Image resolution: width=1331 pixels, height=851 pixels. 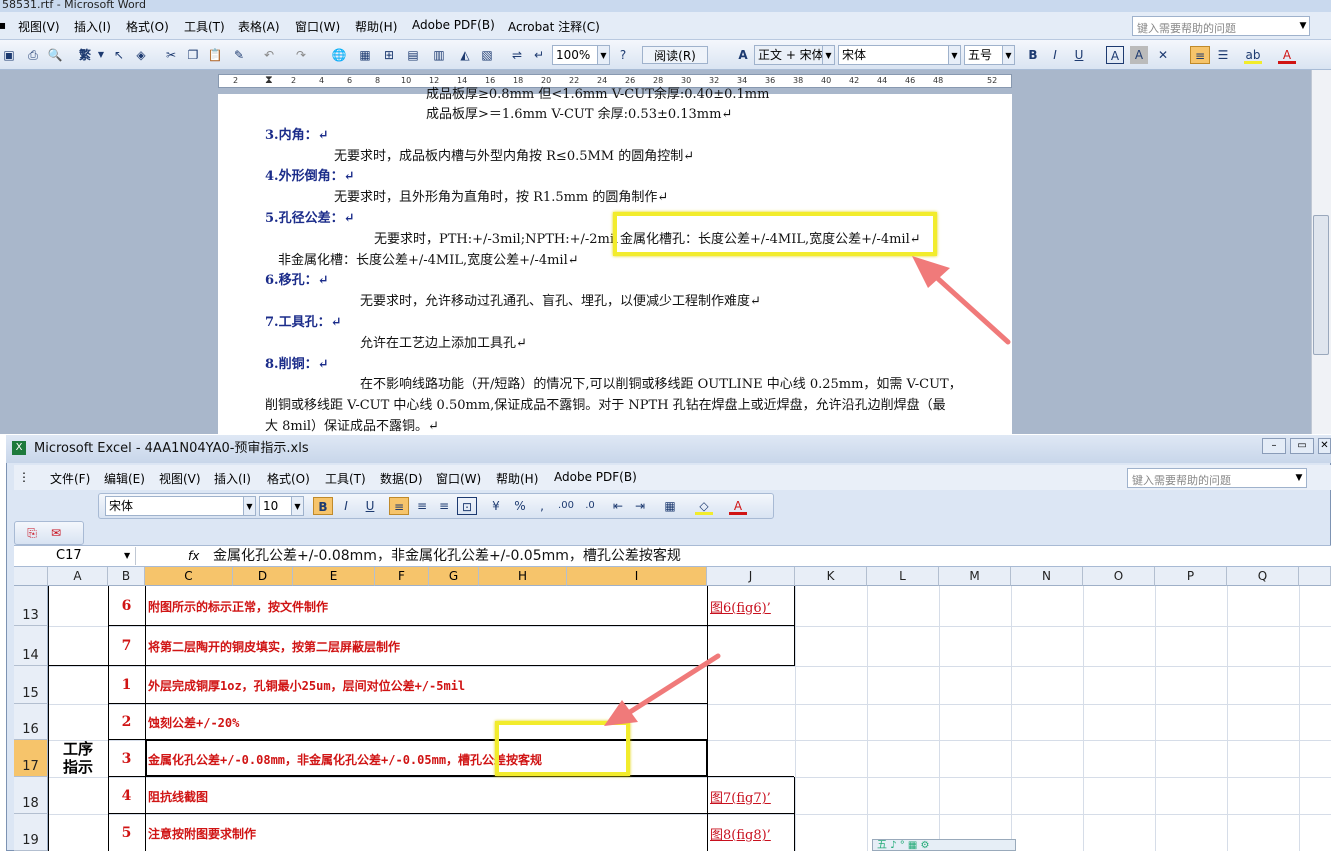 What do you see at coordinates (674, 684) in the screenshot?
I see `arrow-line-excel` at bounding box center [674, 684].